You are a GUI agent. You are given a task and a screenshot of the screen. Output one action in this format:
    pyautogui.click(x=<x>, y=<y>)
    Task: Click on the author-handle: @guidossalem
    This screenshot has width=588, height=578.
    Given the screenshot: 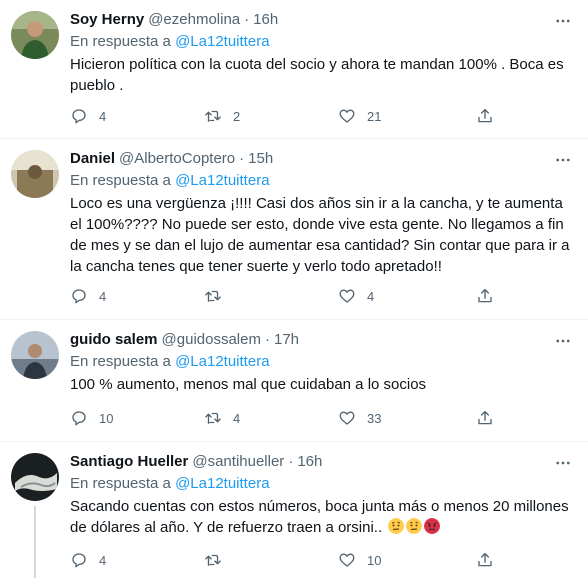 What is the action you would take?
    pyautogui.click(x=211, y=340)
    